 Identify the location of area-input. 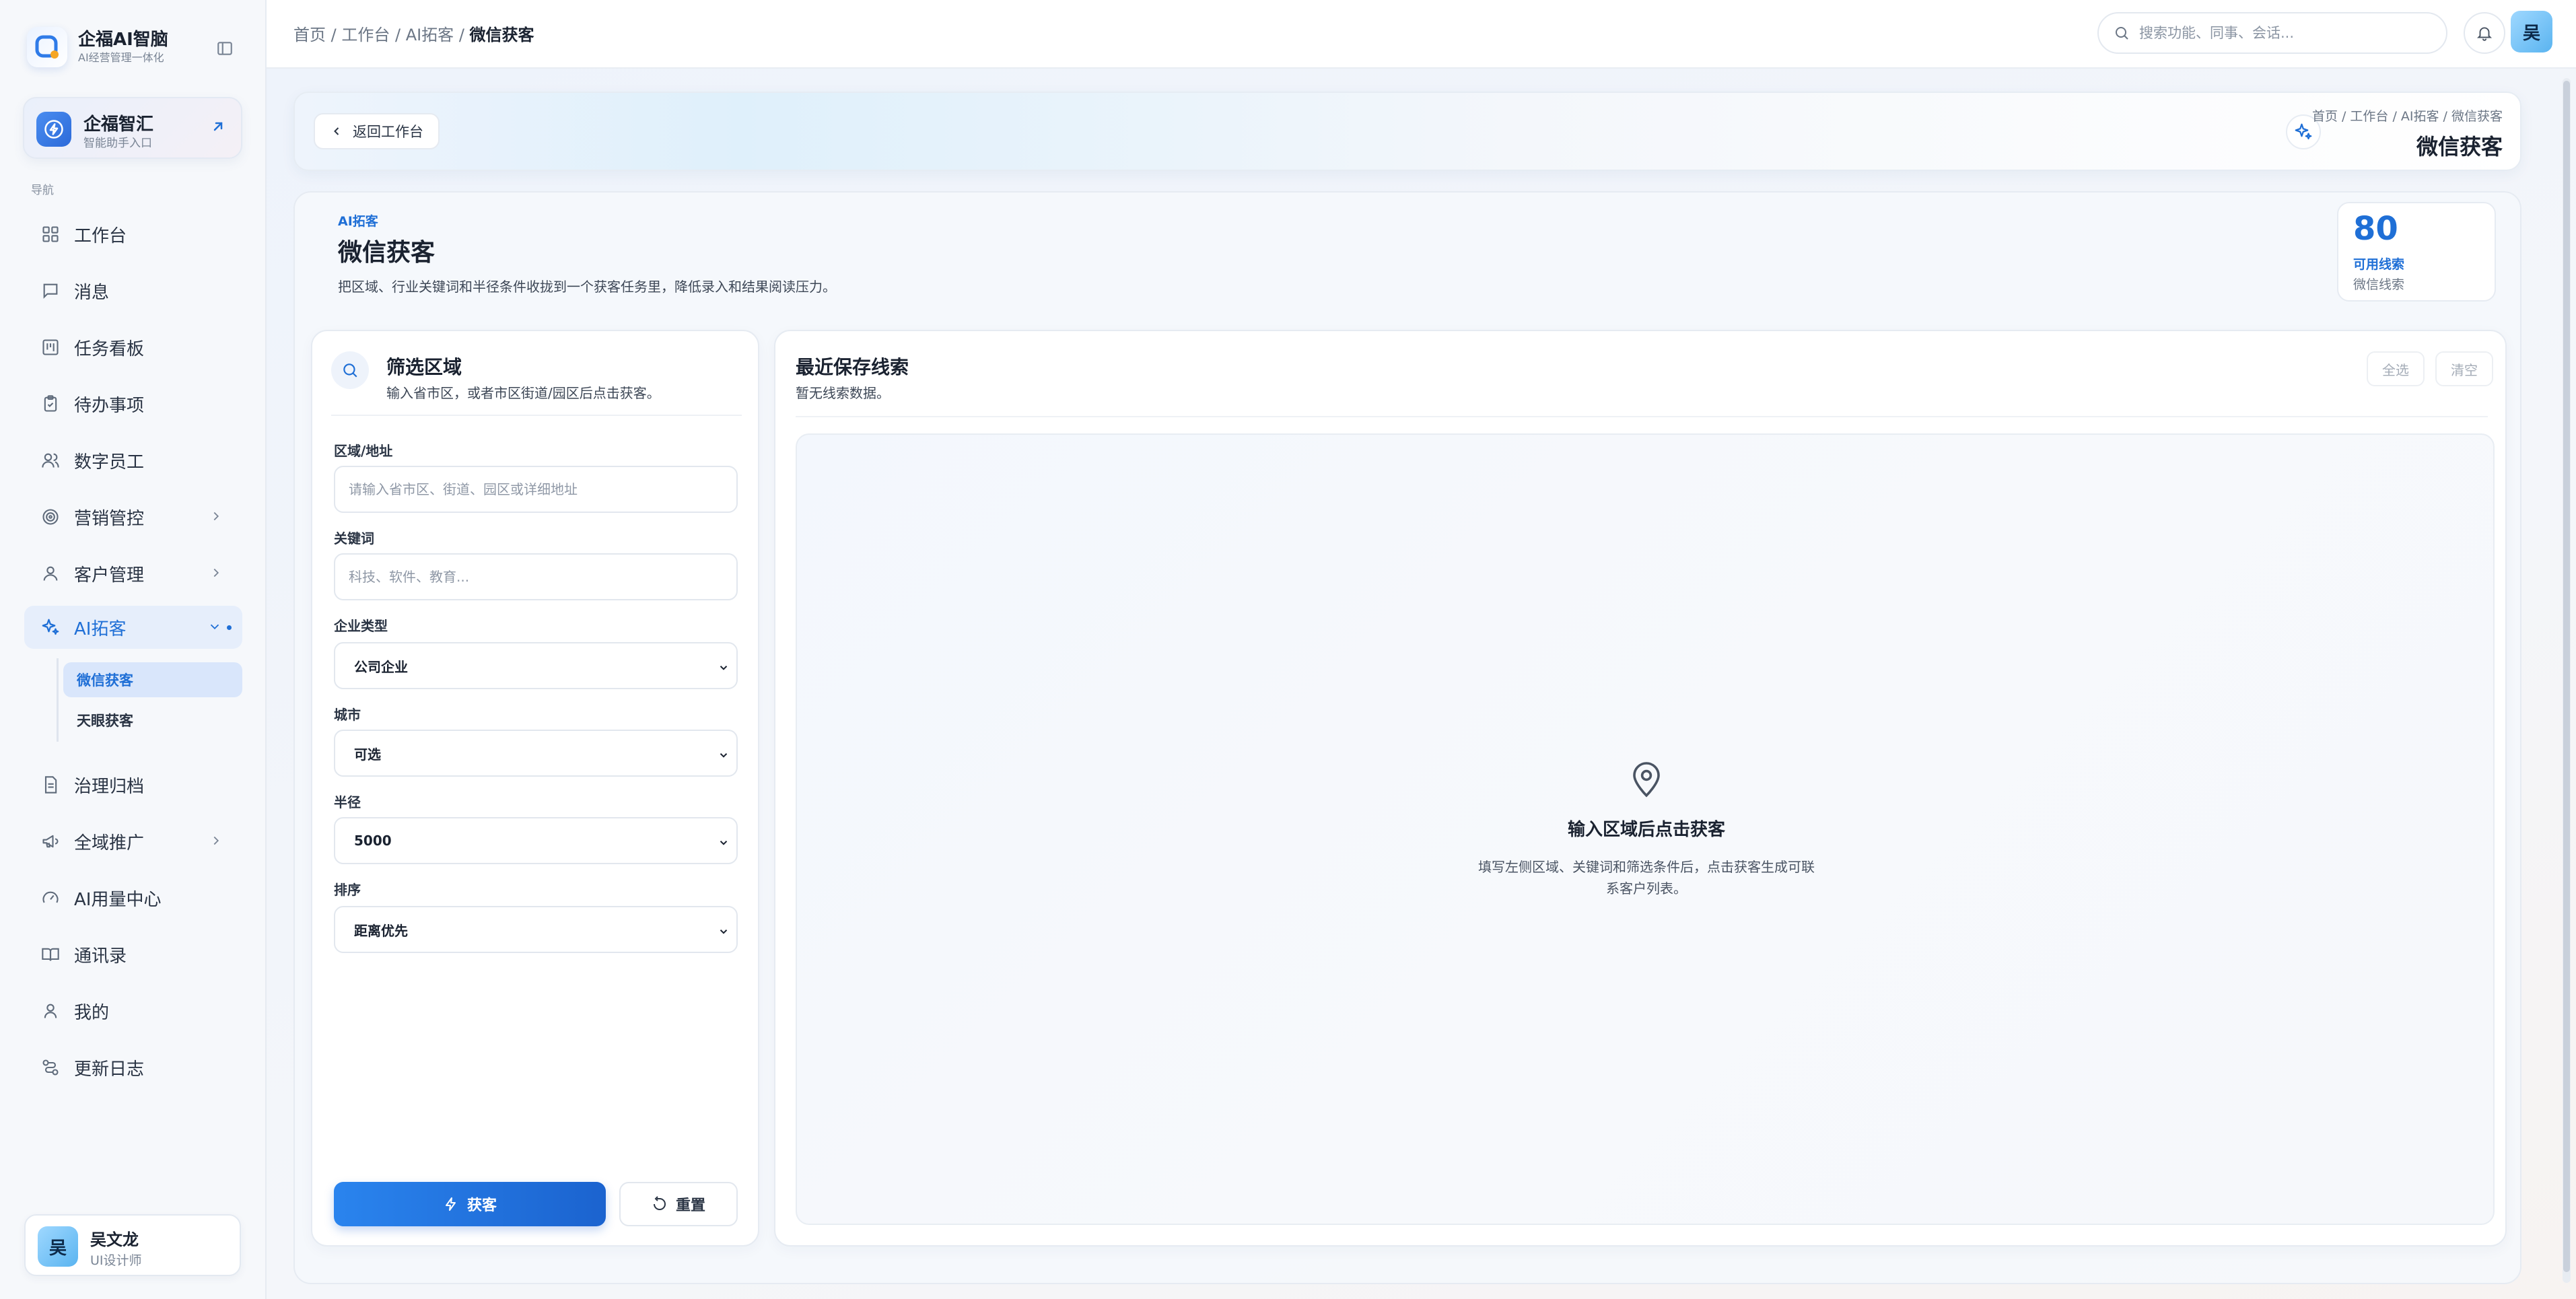
(536, 489).